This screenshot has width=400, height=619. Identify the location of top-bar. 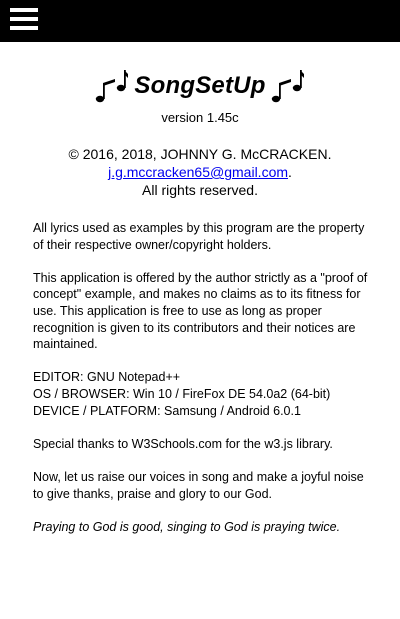
(200, 21).